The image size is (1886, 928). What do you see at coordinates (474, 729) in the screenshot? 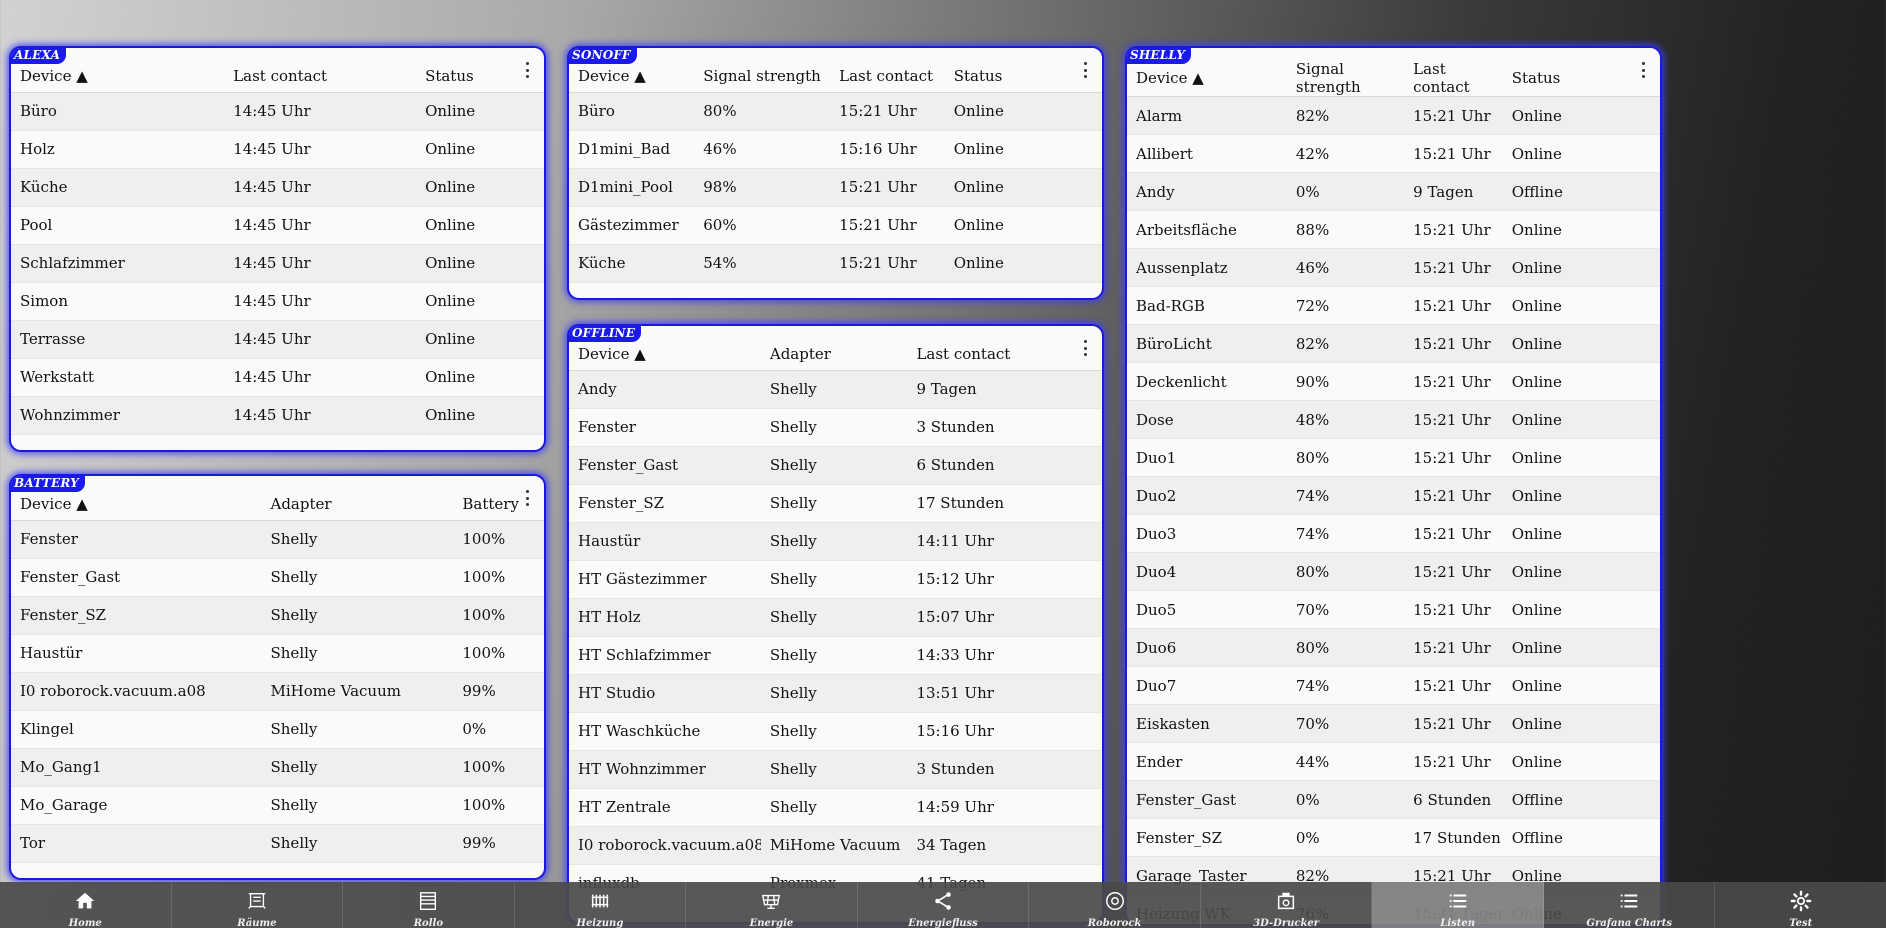
I see `table-cell: 0%` at bounding box center [474, 729].